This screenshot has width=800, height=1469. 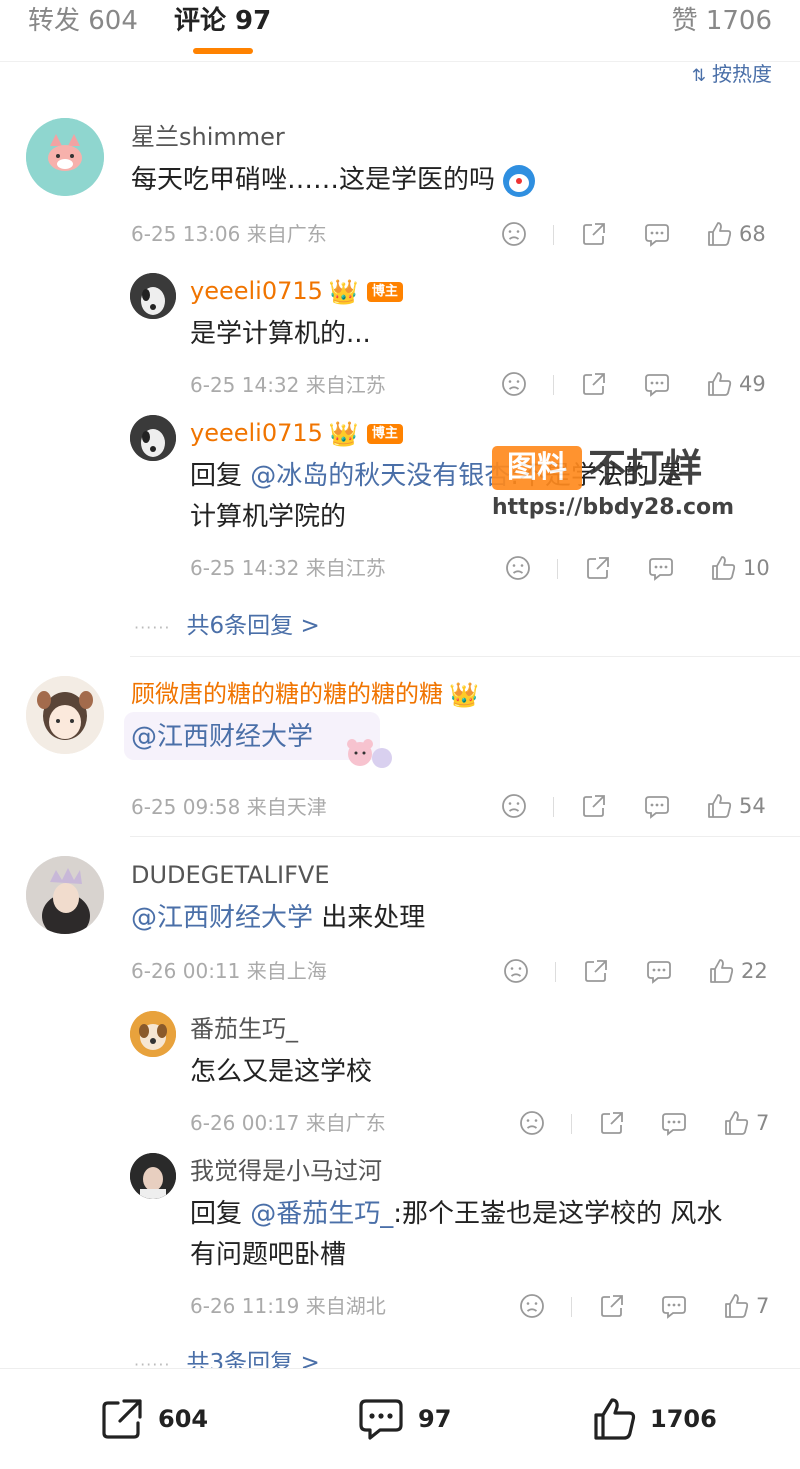 What do you see at coordinates (256, 433) in the screenshot?
I see `reply-username-text: yeeeli0715` at bounding box center [256, 433].